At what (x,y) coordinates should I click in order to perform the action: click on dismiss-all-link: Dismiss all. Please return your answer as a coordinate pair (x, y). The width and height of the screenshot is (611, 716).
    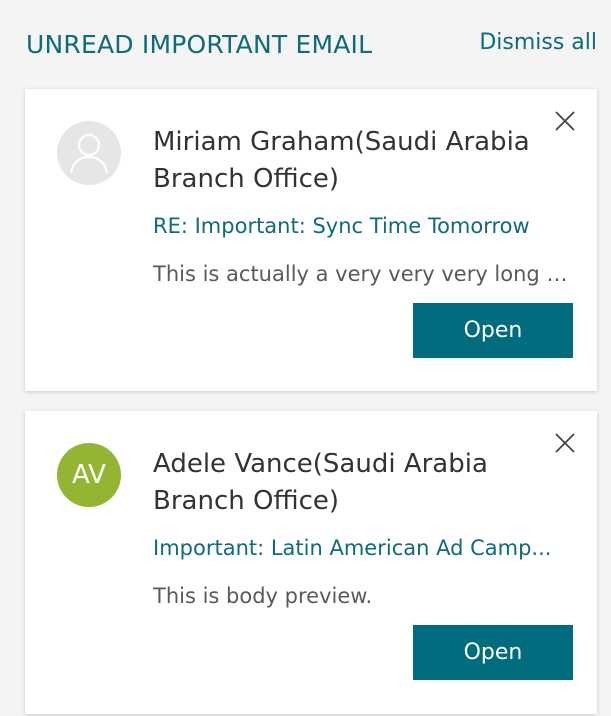
    Looking at the image, I should click on (538, 42).